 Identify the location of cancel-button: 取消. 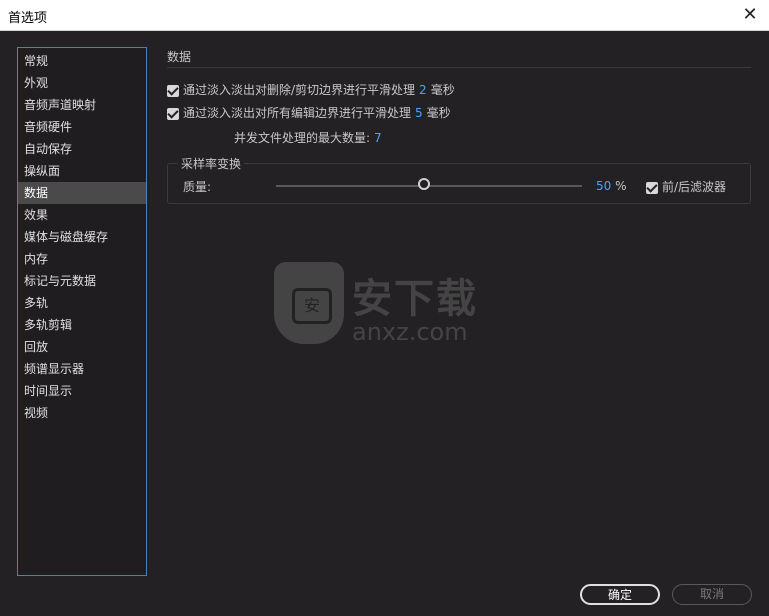
(712, 594).